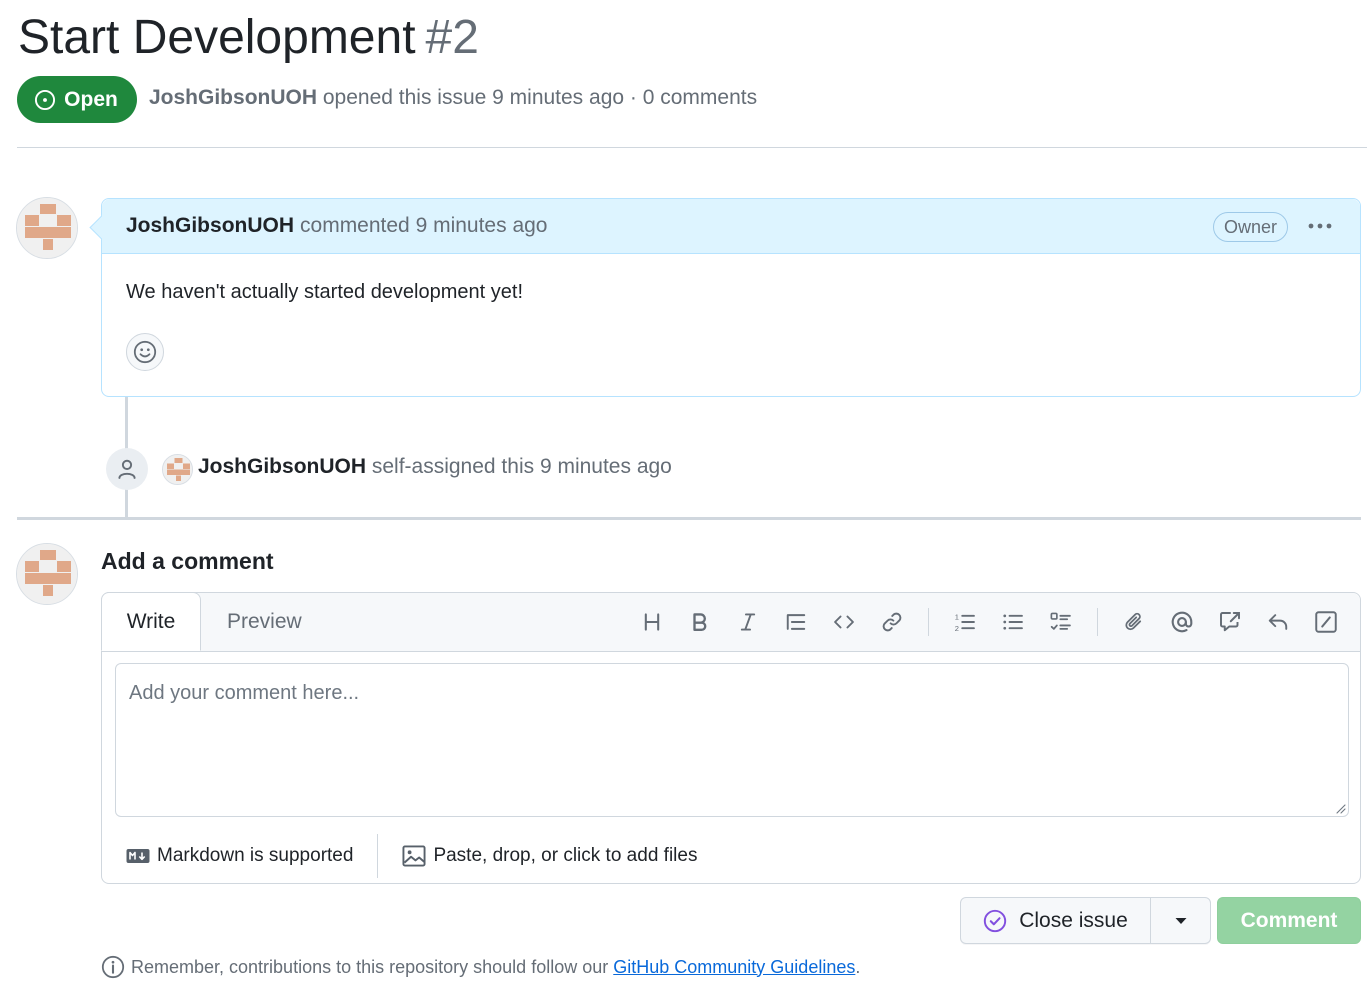  Describe the element at coordinates (1289, 920) in the screenshot. I see `comment-submit-button: Comment` at that location.